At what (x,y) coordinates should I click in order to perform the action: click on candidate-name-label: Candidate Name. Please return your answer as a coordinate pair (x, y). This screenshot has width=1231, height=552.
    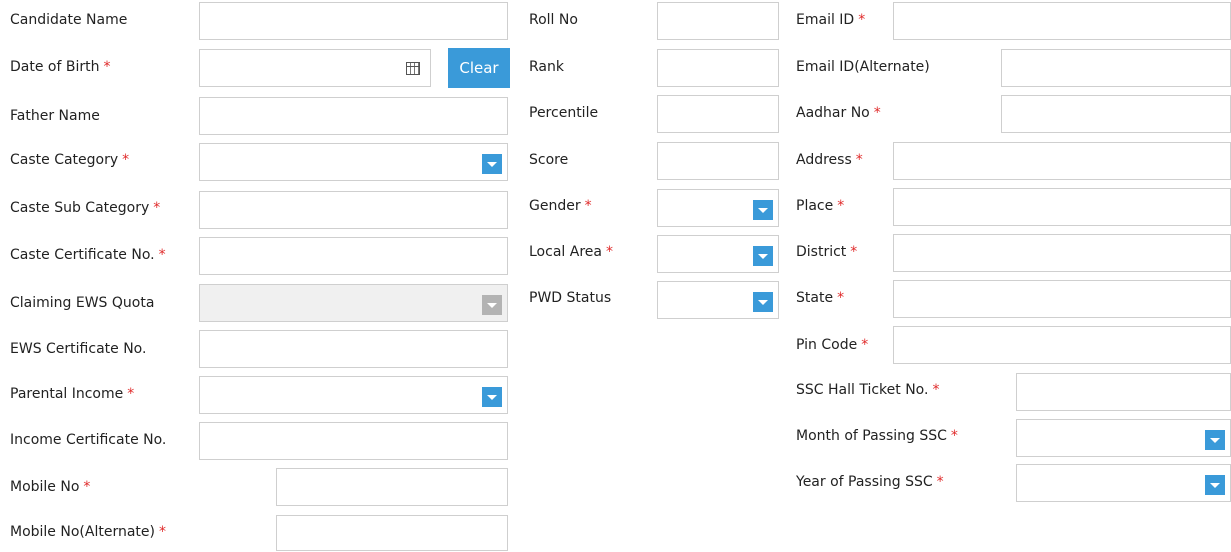
    Looking at the image, I should click on (69, 20).